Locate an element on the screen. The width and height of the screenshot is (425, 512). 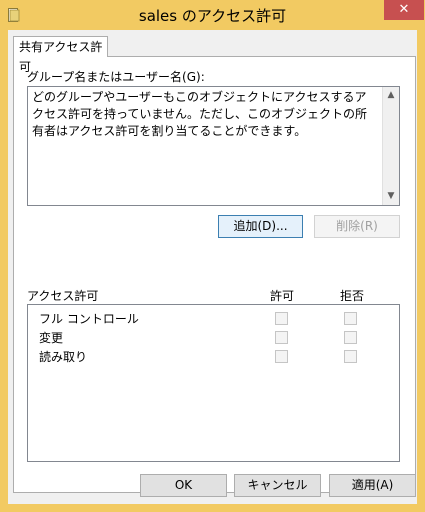
title-bar: sales のアクセス許可 ✕ is located at coordinates (212, 15).